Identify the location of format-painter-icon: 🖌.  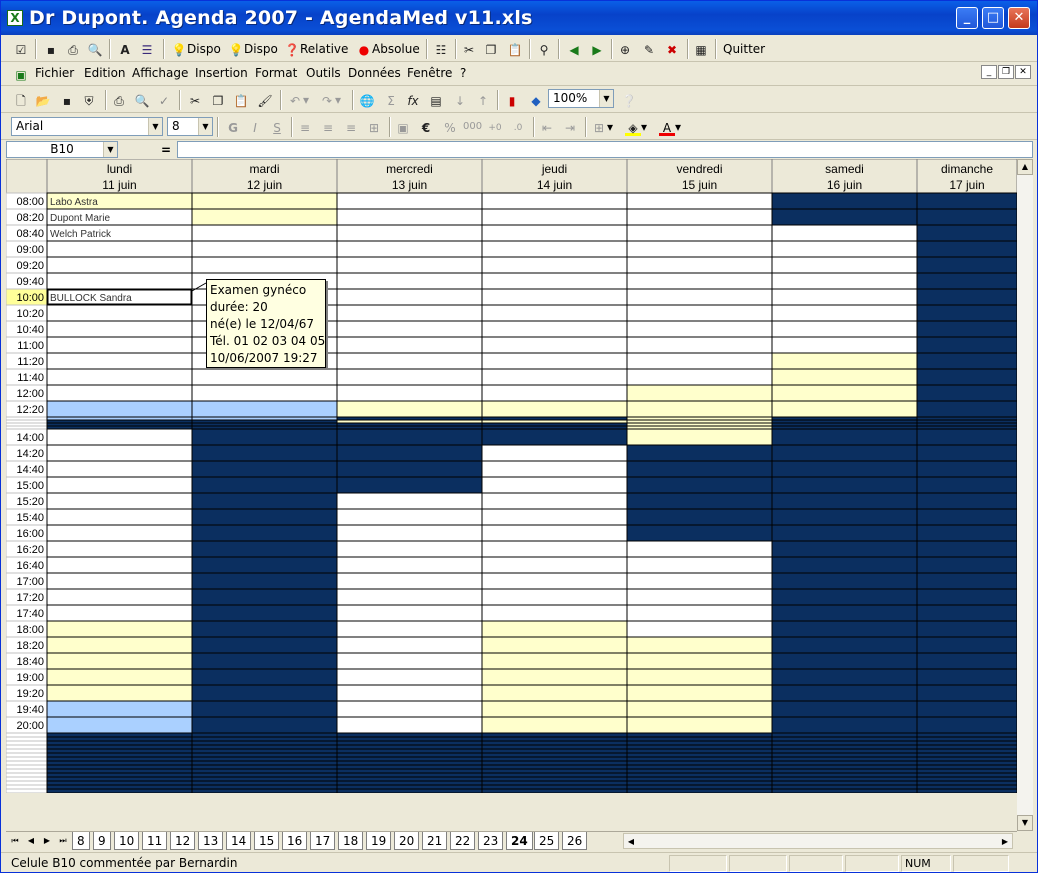
(265, 100).